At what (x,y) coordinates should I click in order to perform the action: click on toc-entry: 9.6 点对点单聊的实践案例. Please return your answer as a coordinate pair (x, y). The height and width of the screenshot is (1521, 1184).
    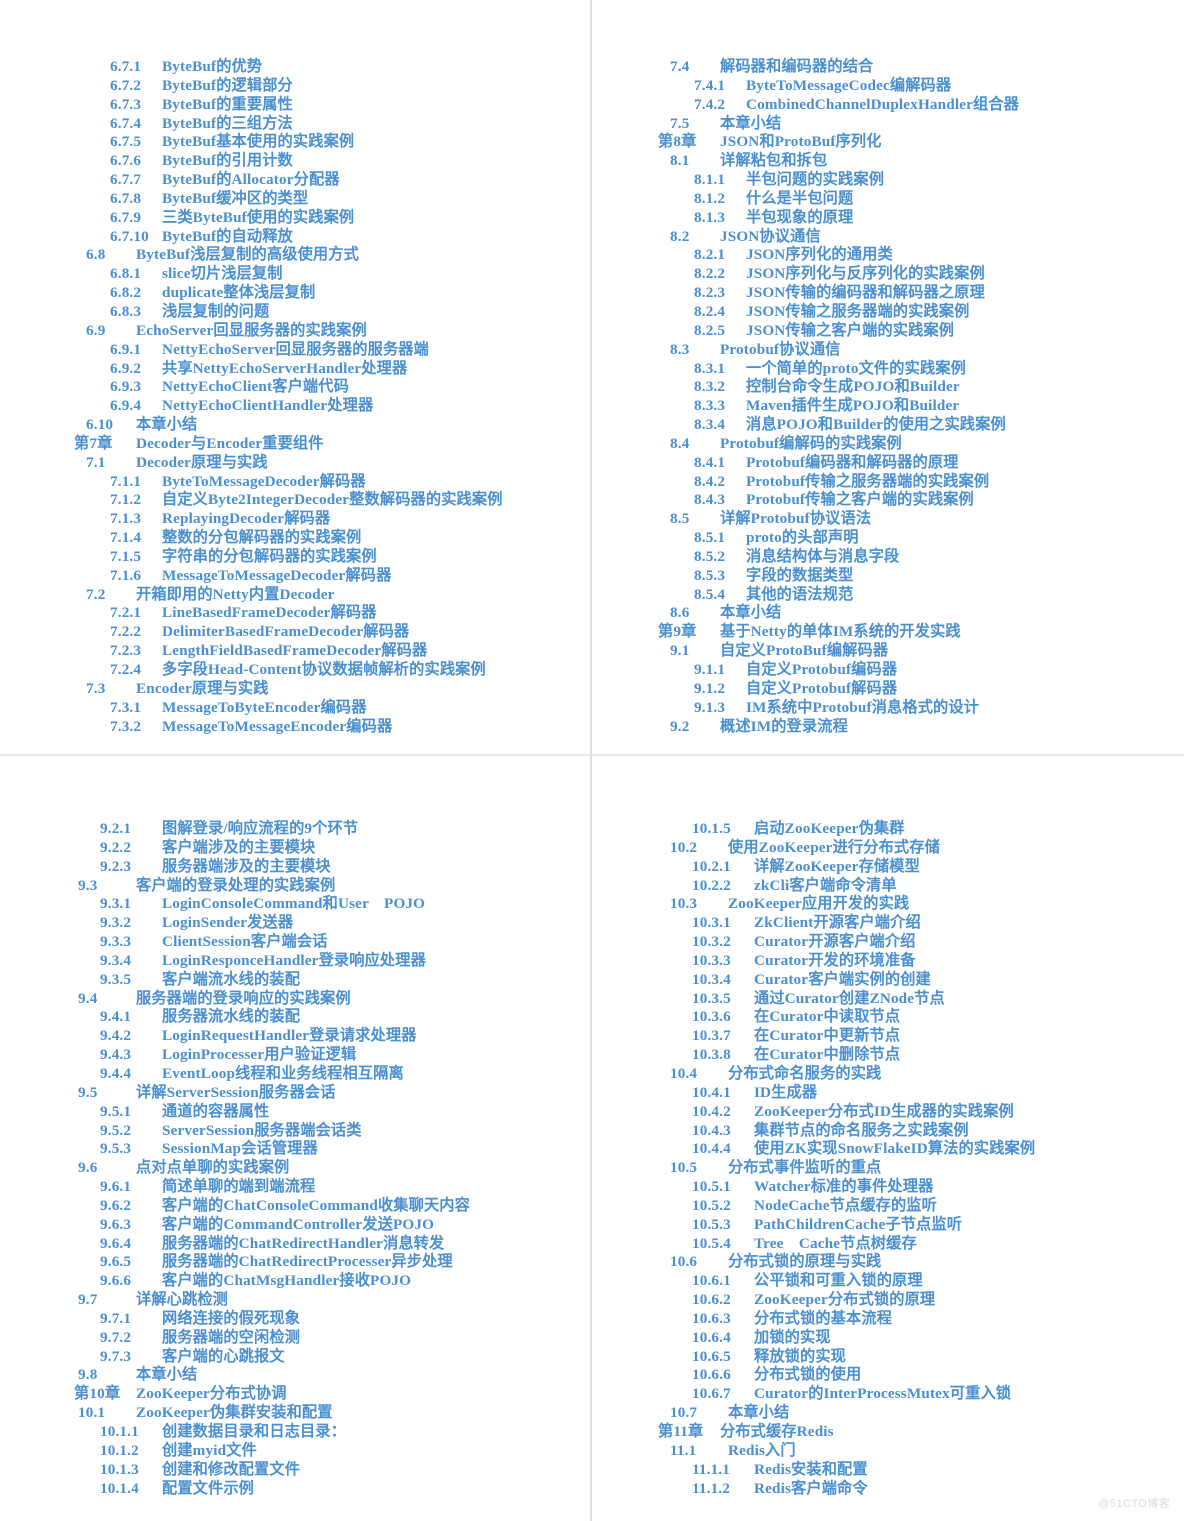
    Looking at the image, I should click on (295, 1168).